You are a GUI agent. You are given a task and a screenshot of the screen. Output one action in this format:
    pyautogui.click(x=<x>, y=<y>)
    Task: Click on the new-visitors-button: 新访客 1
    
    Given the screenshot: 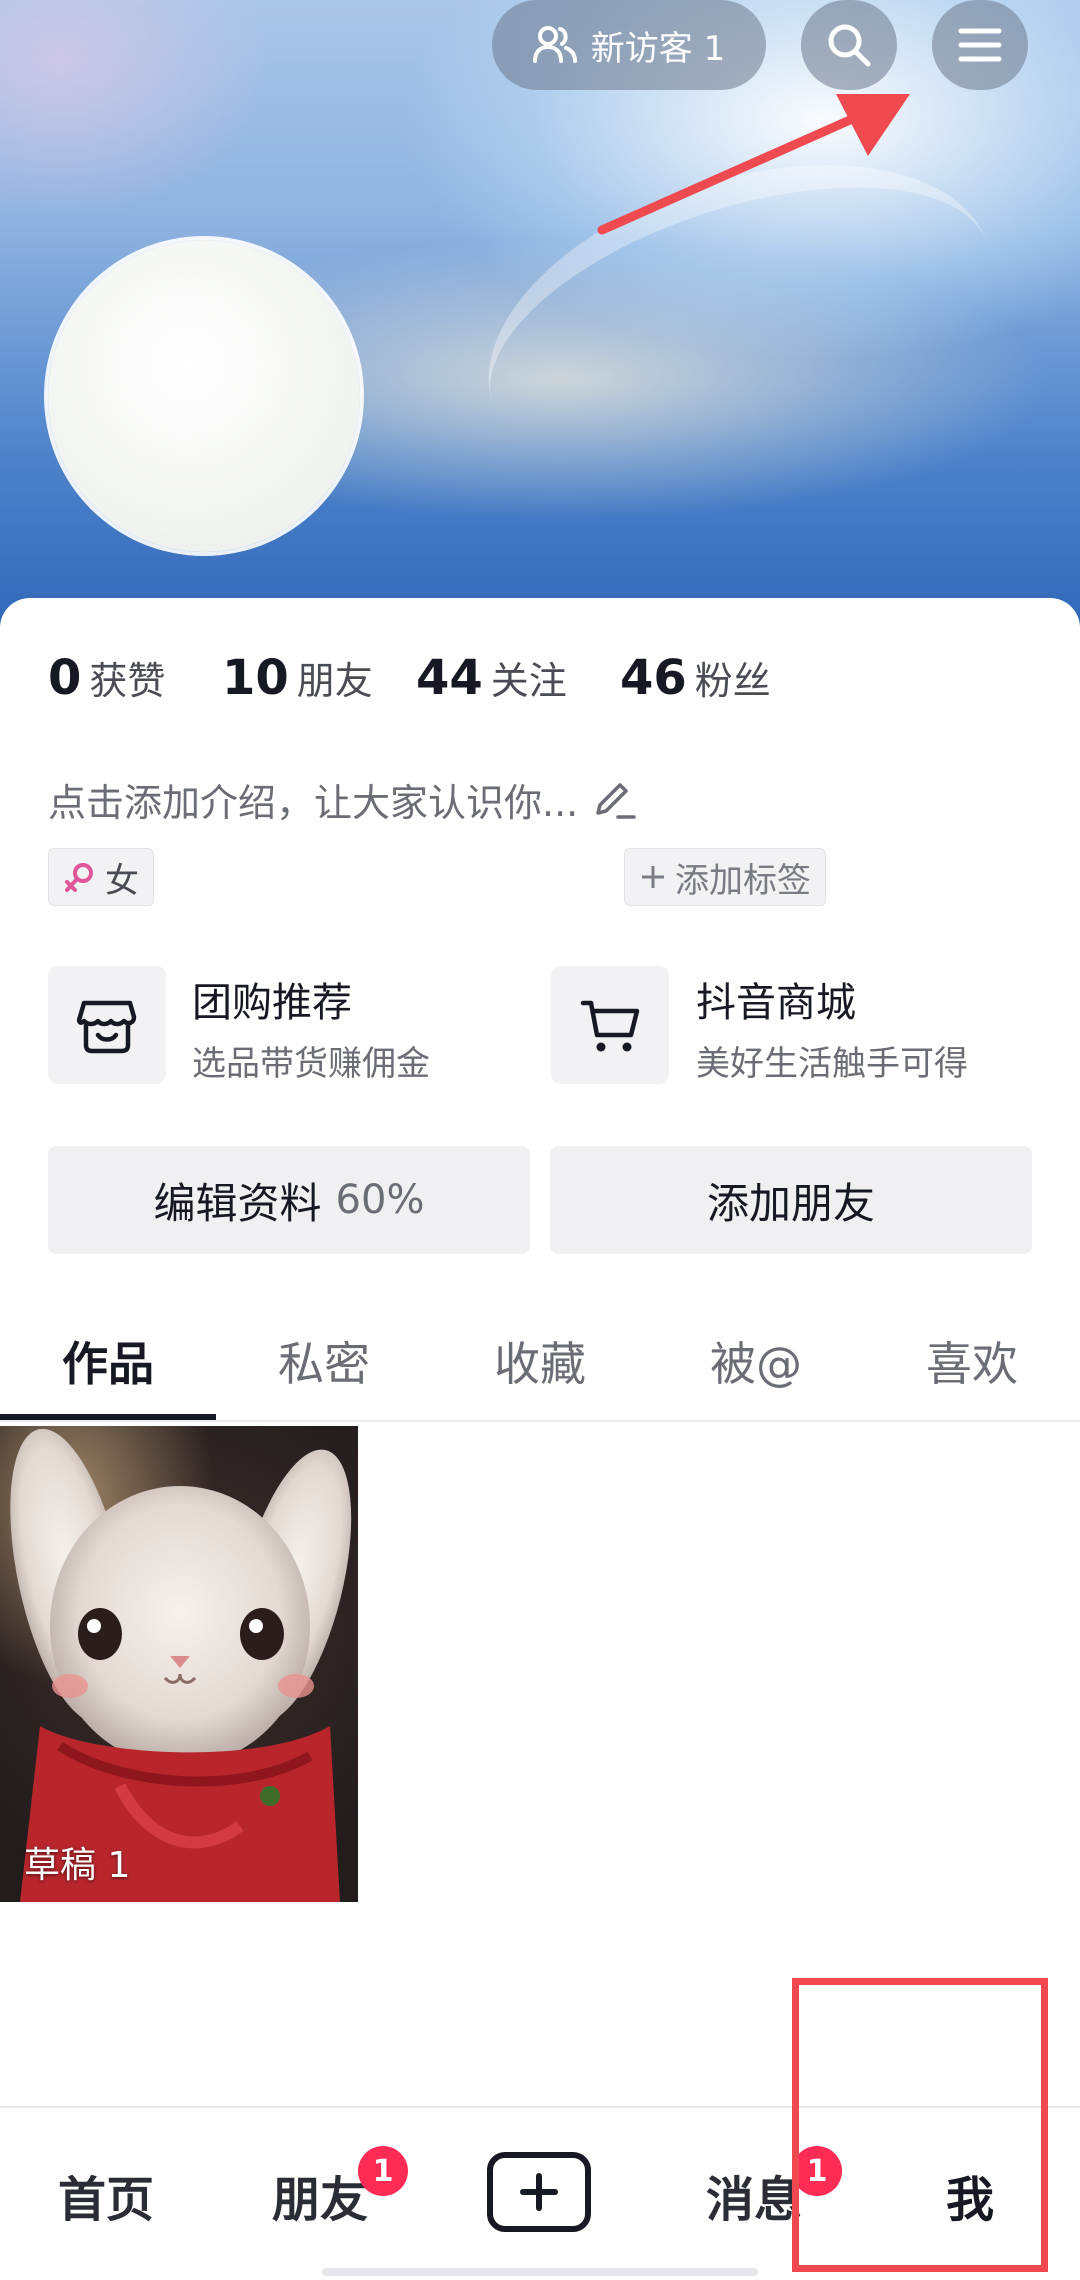 What is the action you would take?
    pyautogui.click(x=629, y=45)
    